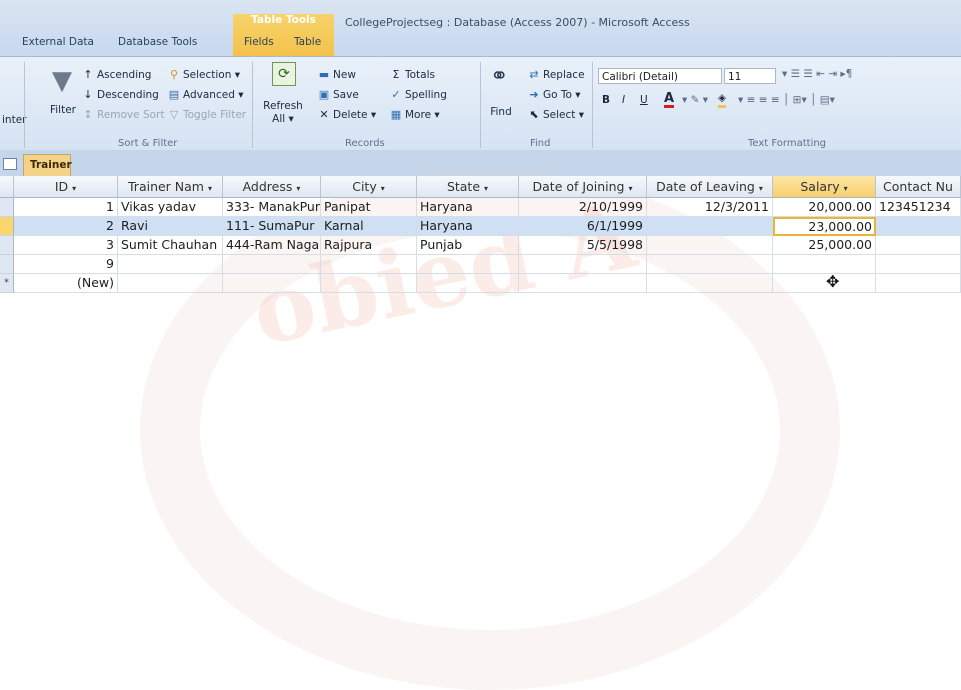  Describe the element at coordinates (259, 42) in the screenshot. I see `tab-fields: Fields` at that location.